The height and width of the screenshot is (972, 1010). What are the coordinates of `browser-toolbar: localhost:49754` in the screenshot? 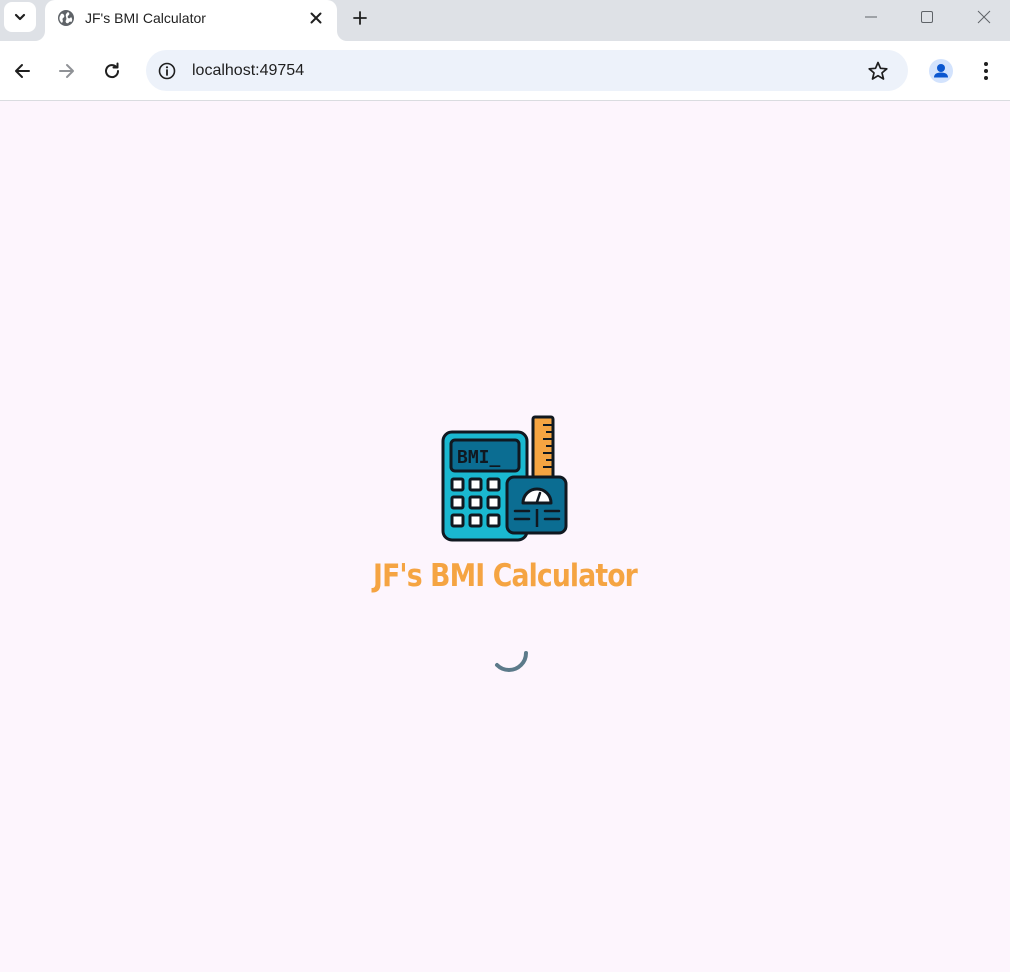 It's located at (505, 71).